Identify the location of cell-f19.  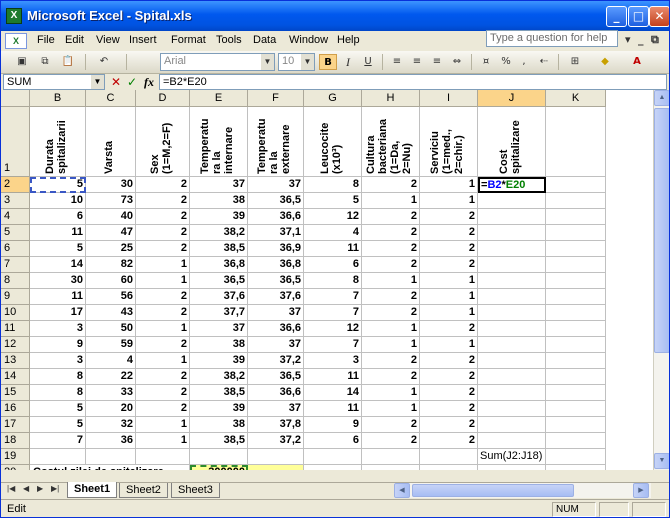
(276, 457).